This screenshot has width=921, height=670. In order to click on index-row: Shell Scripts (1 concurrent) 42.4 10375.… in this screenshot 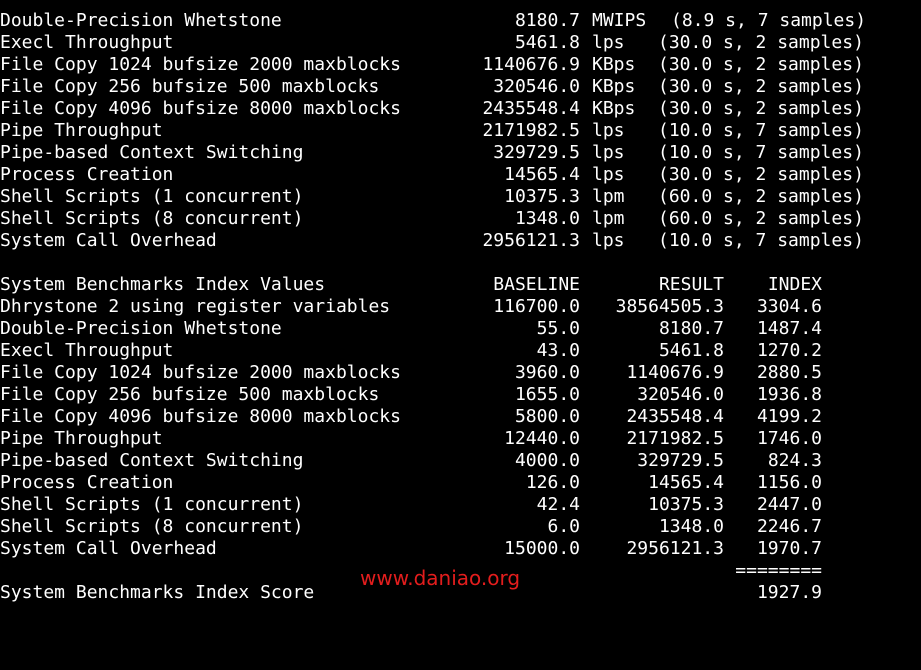, I will do `click(460, 505)`.